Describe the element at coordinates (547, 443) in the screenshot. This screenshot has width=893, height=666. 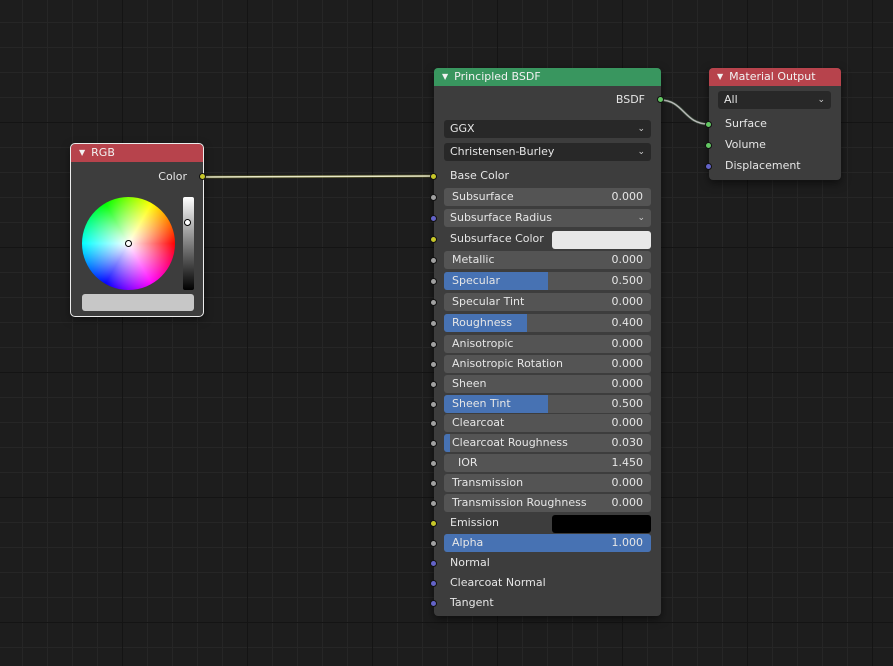
I see `clearcoat-roughness-slider: Clearcoat Roughness 0.030` at that location.